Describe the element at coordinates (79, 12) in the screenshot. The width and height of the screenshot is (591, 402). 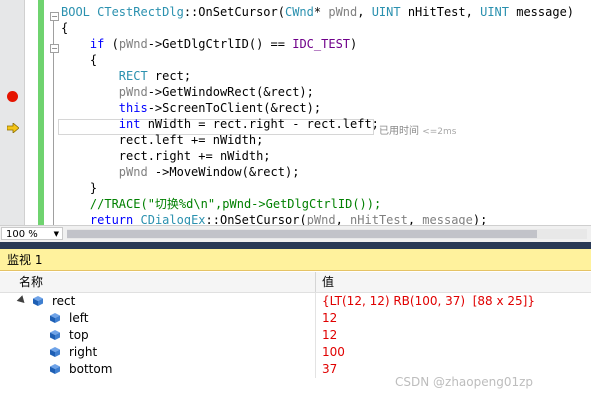
I see `code-token: BOOL` at that location.